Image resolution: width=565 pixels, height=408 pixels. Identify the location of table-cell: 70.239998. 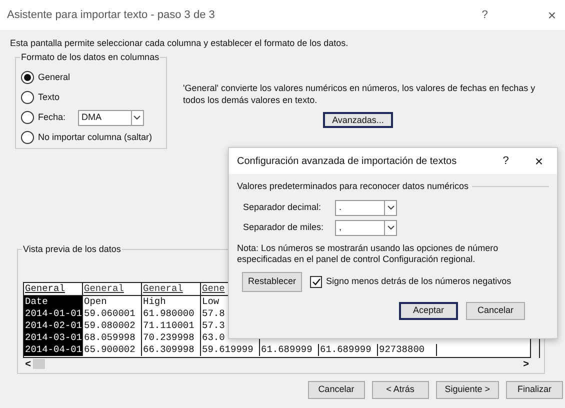
(171, 338).